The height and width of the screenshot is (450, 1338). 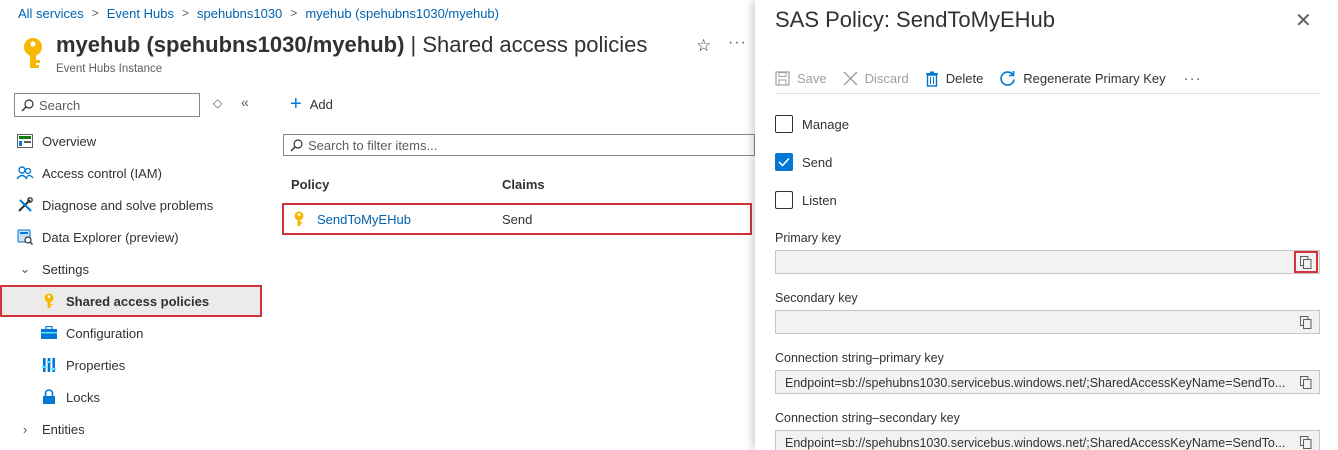 I want to click on connection-string-secondary-label: Connection string–secondary key, so click(x=867, y=418).